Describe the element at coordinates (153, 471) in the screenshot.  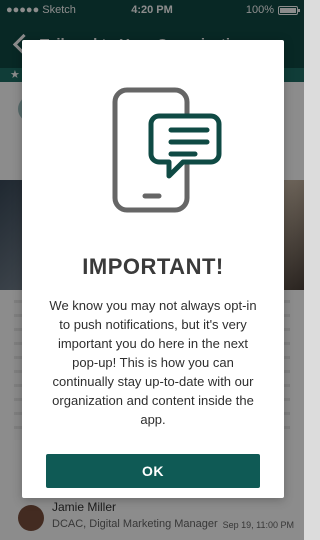
I see `ok-button: OK` at that location.